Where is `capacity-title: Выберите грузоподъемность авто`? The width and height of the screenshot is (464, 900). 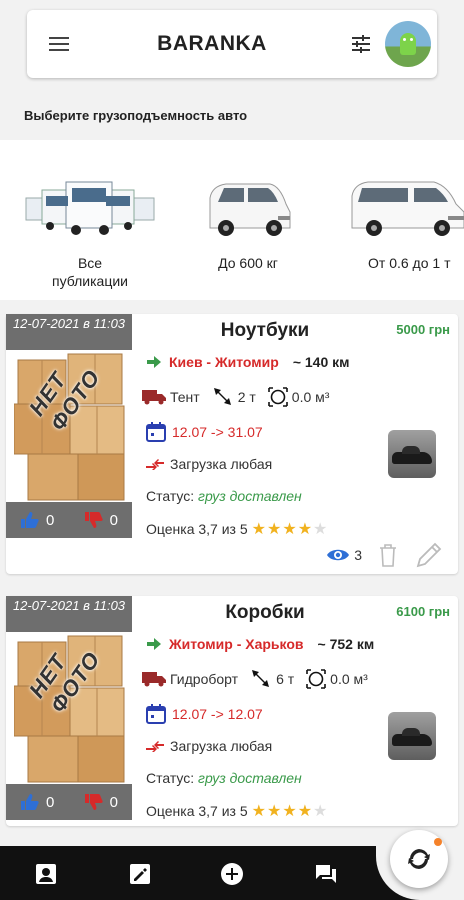
capacity-title: Выберите грузоподъемность авто is located at coordinates (136, 115).